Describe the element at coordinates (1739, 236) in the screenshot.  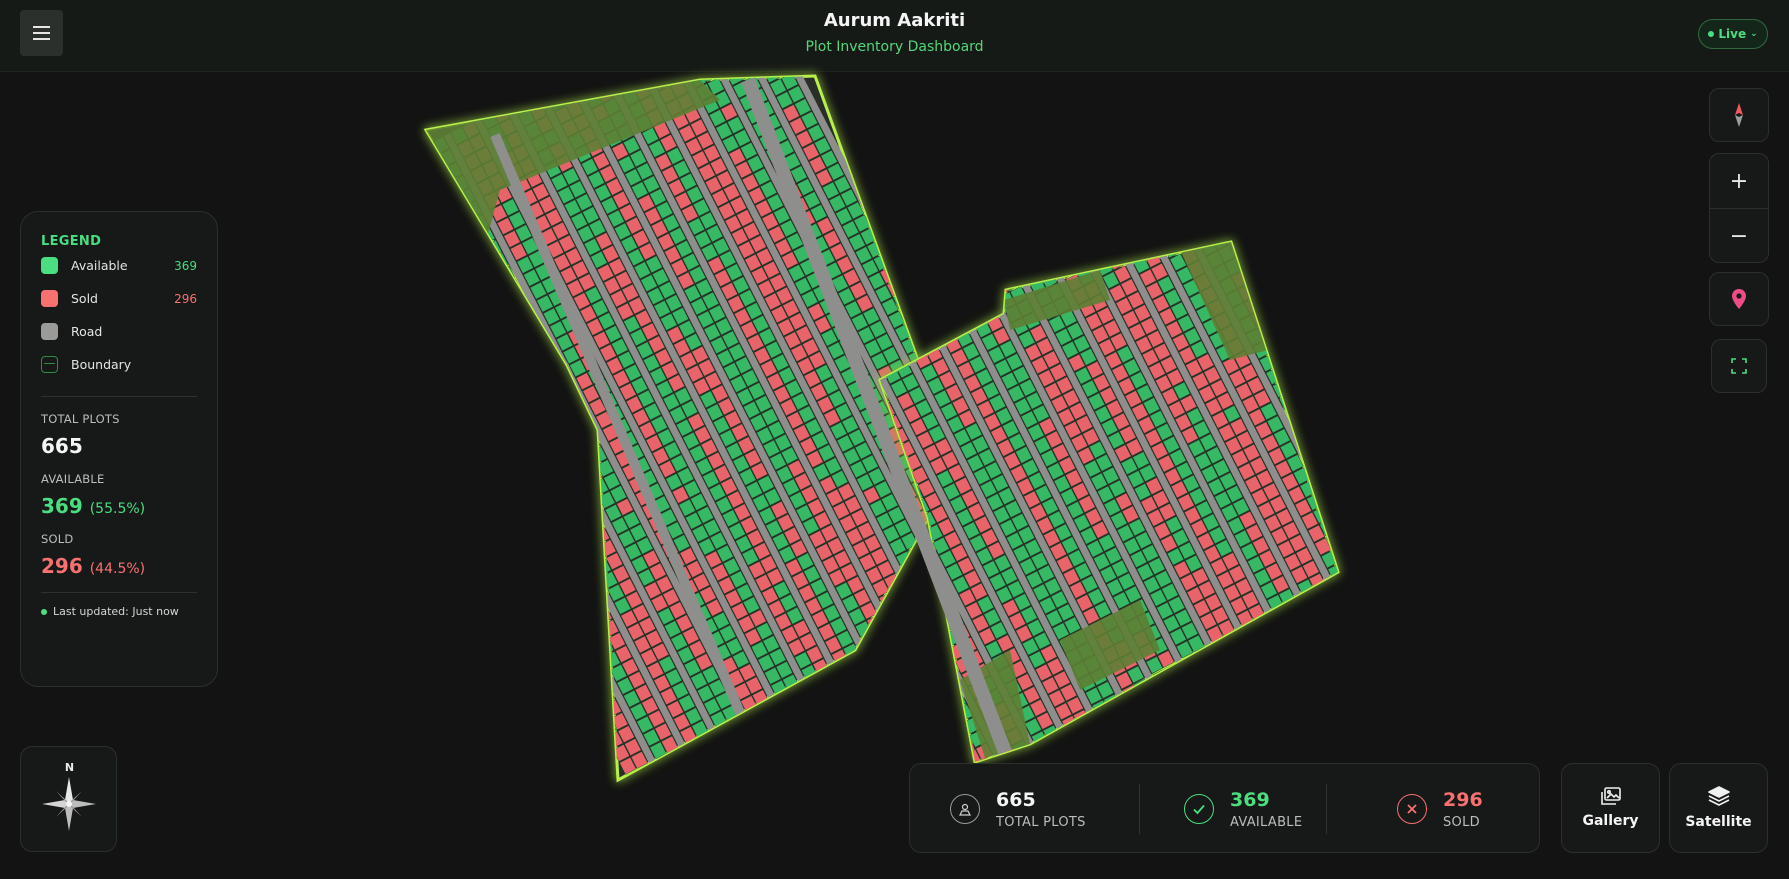
I see `zoom-out-button: −` at that location.